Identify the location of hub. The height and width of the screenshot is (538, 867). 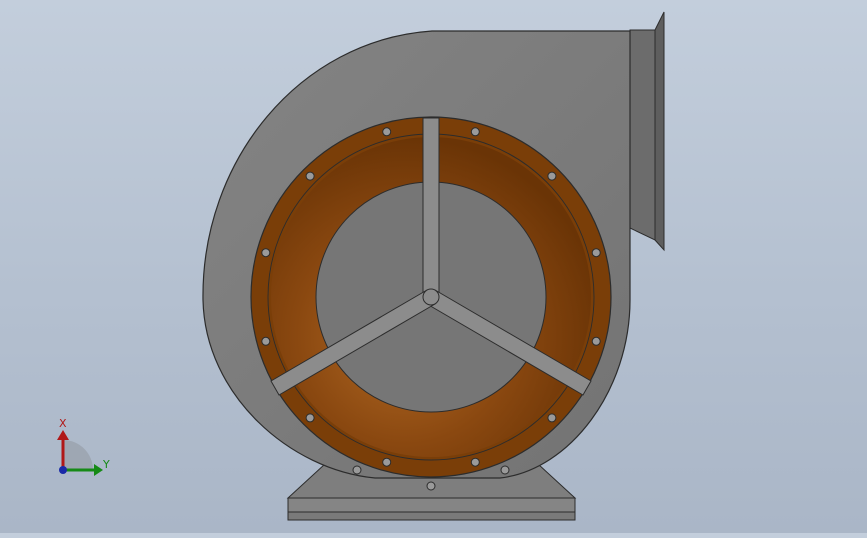
(431, 297).